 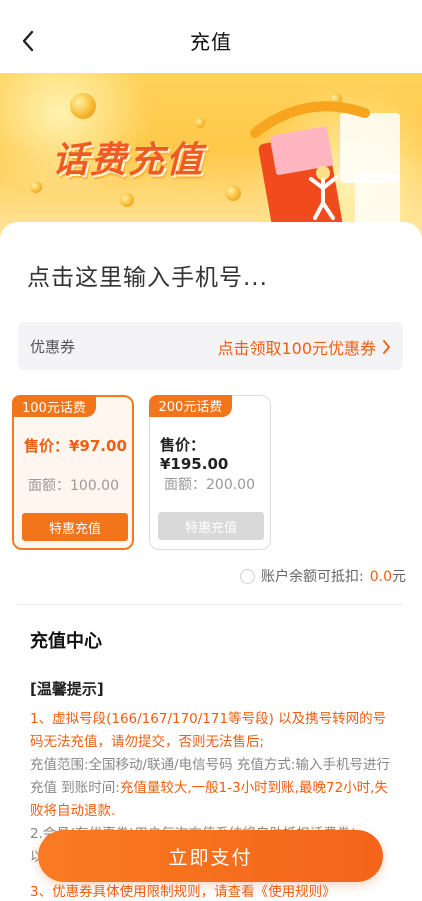 I want to click on package-face-value: 面额：100.00, so click(x=73, y=486).